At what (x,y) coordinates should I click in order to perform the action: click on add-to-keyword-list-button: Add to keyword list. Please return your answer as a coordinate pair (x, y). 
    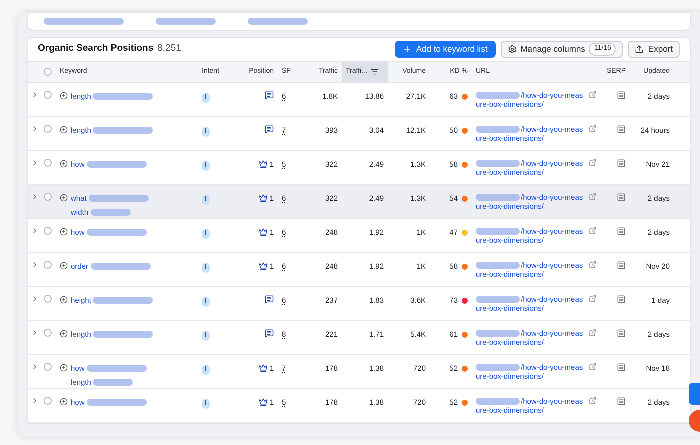
    Looking at the image, I should click on (445, 49).